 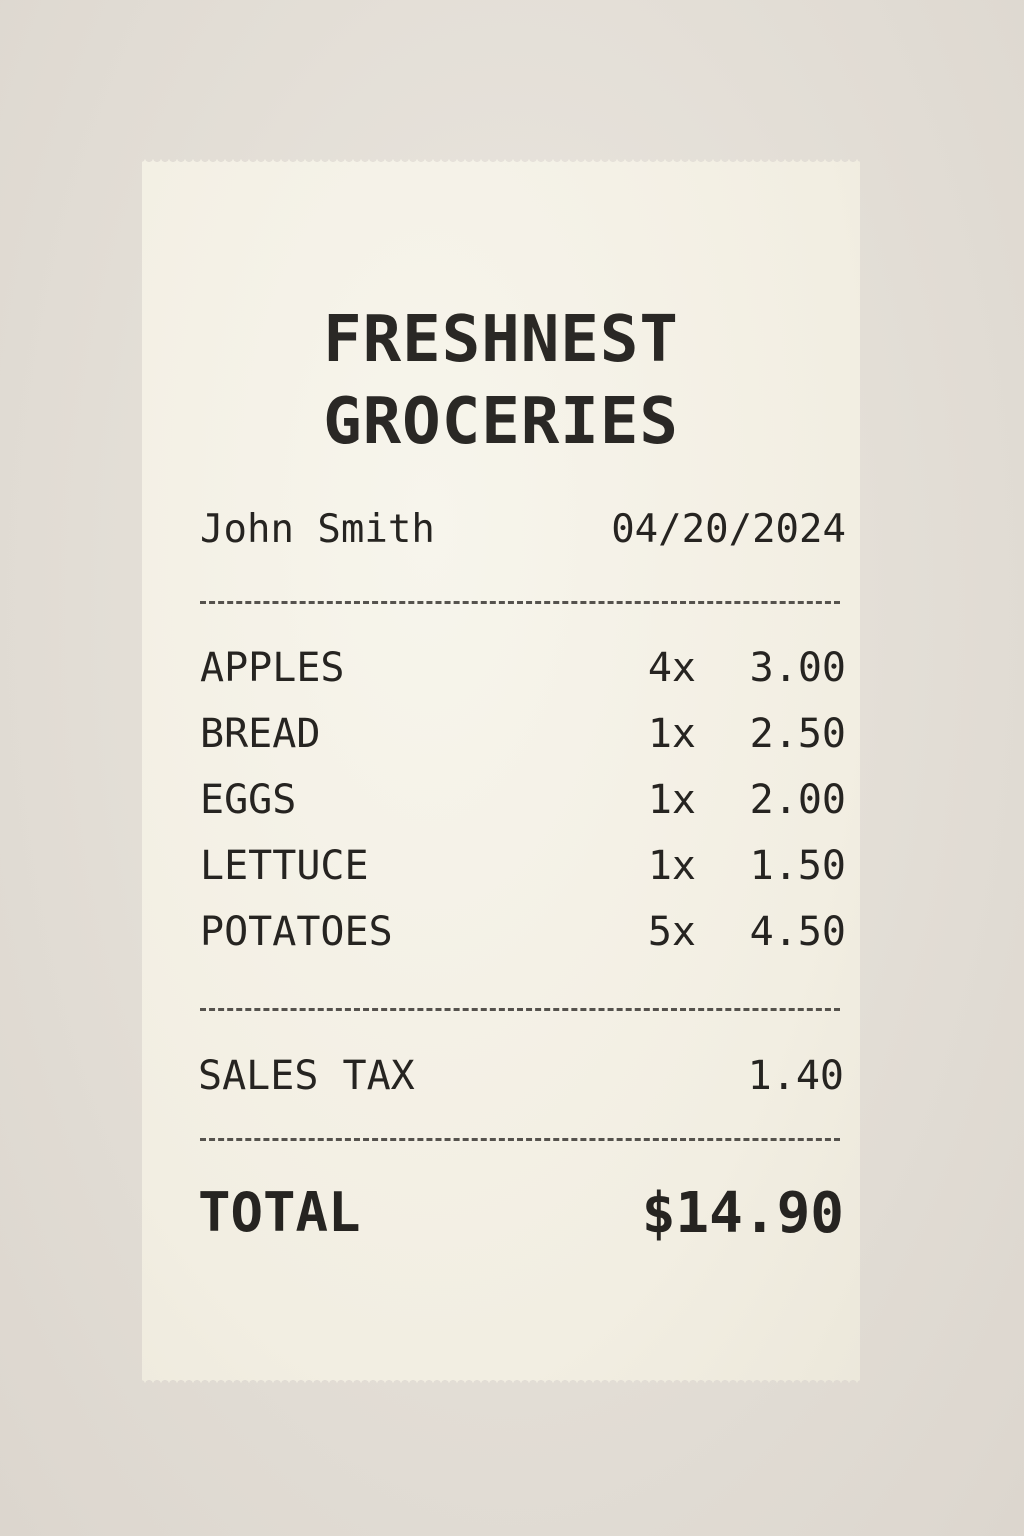 What do you see at coordinates (797, 932) in the screenshot?
I see `item-price: 4.50` at bounding box center [797, 932].